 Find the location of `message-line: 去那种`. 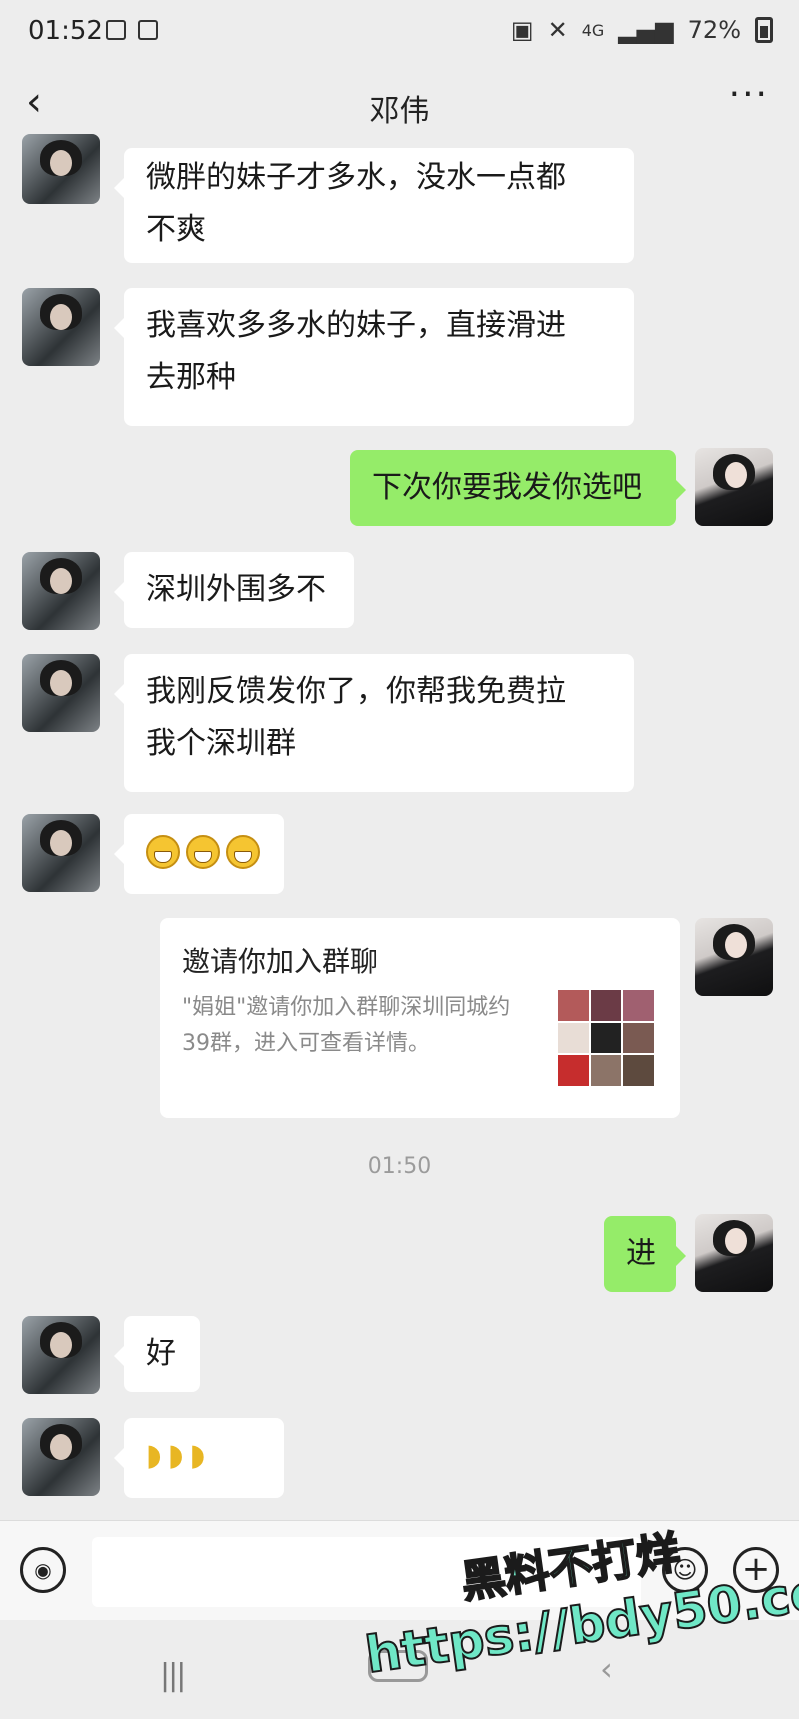

message-line: 去那种 is located at coordinates (191, 377).